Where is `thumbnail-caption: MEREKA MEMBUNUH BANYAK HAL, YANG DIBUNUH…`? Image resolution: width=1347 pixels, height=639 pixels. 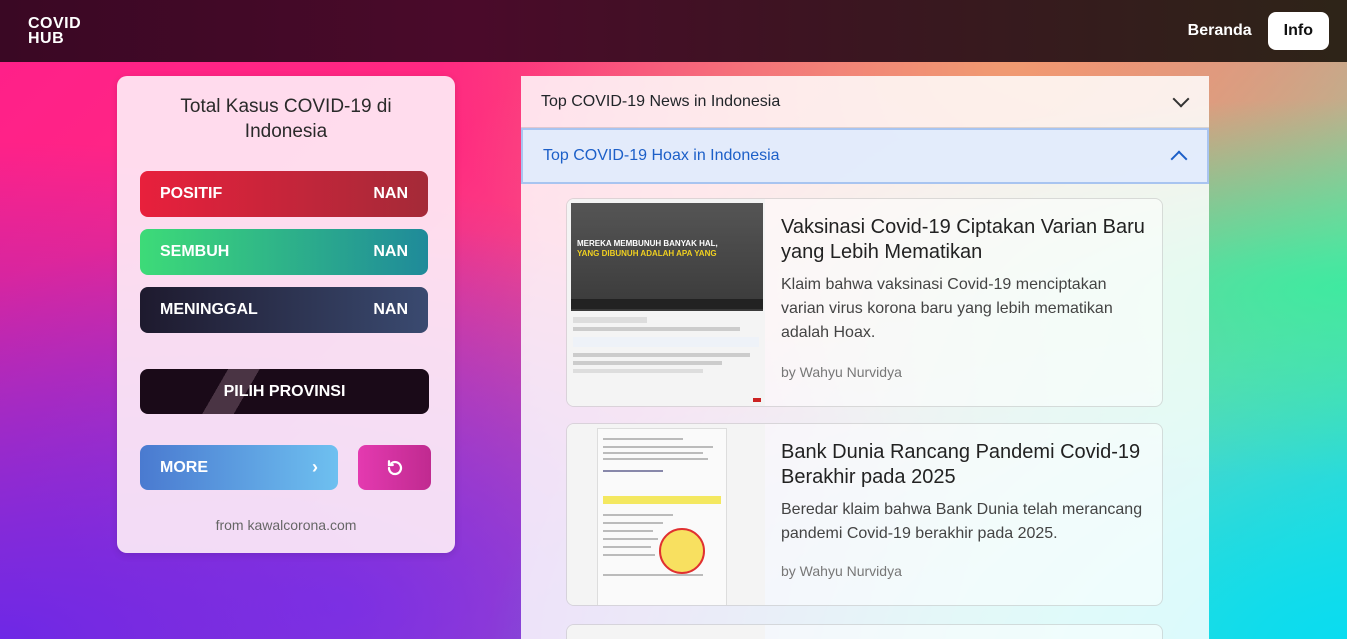 thumbnail-caption: MEREKA MEMBUNUH BANYAK HAL, YANG DIBUNUH… is located at coordinates (647, 248).